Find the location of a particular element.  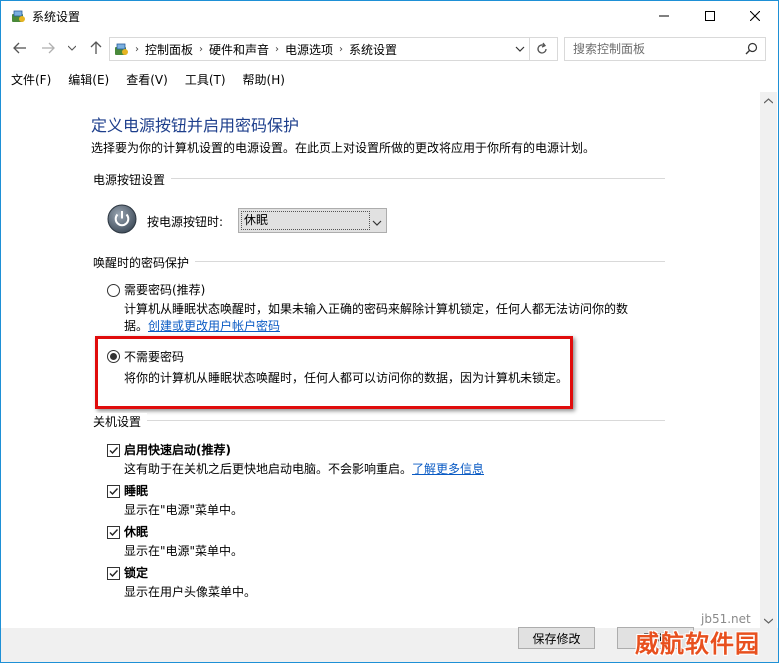

sleep-desc: 显示在"电源"菜单中。 is located at coordinates (184, 510).